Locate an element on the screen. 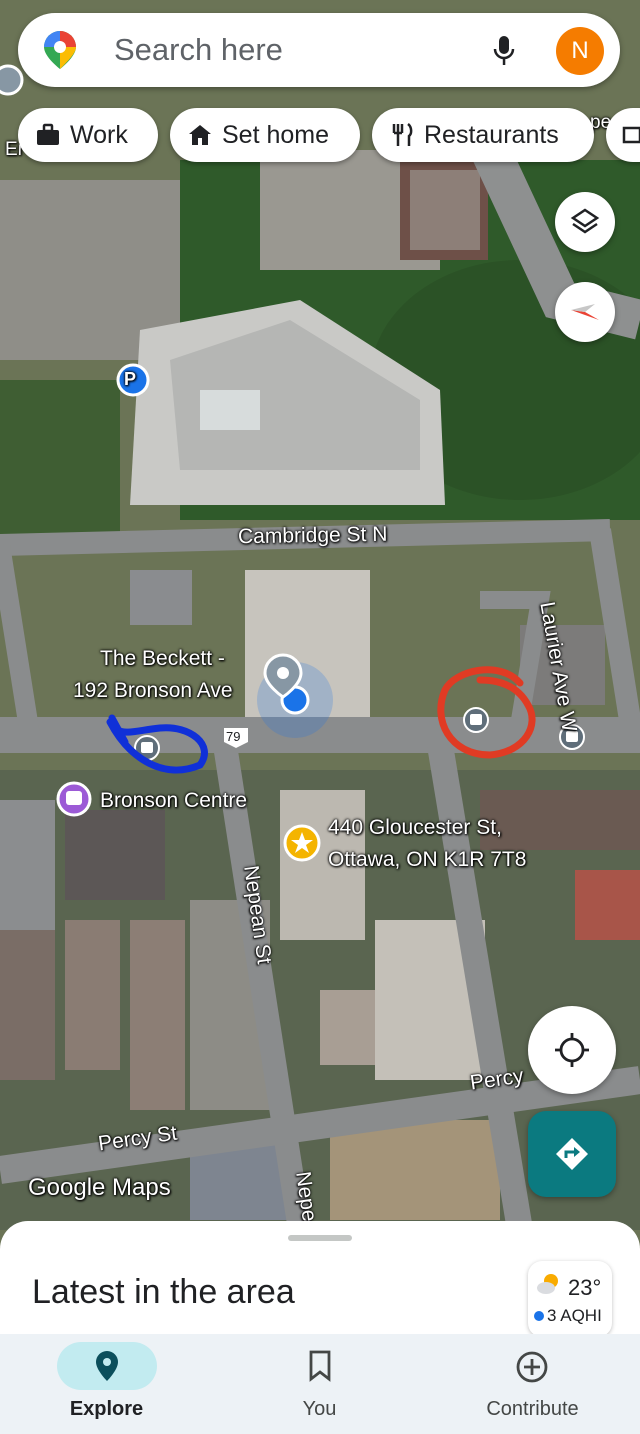 This screenshot has height=1434, width=640. weather-widget: 23° 3 AQHI is located at coordinates (570, 1299).